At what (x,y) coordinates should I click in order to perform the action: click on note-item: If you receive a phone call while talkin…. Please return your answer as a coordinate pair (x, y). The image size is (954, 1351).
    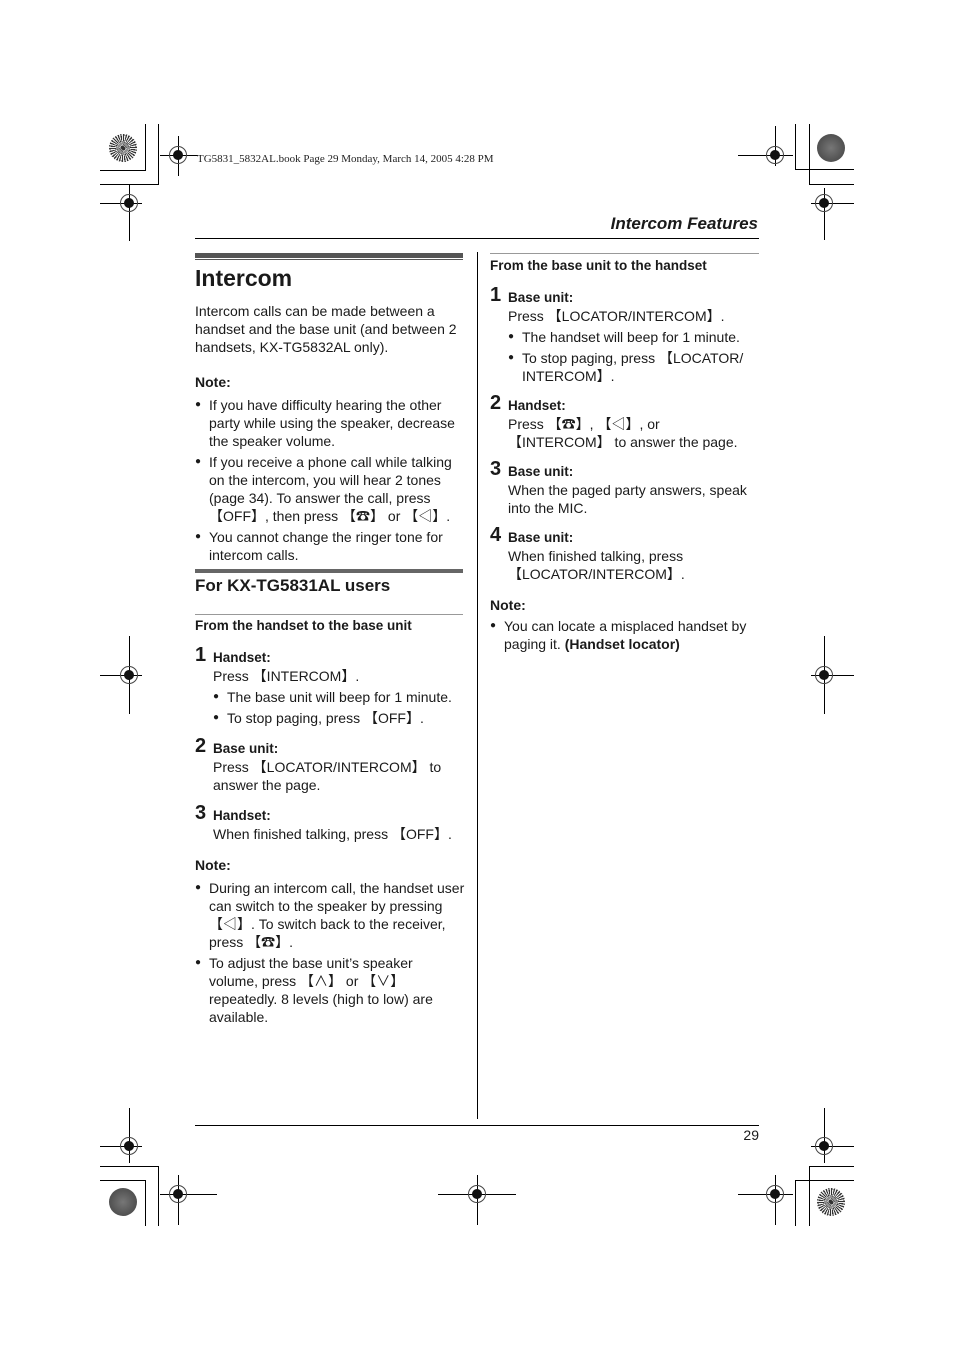
    Looking at the image, I should click on (330, 489).